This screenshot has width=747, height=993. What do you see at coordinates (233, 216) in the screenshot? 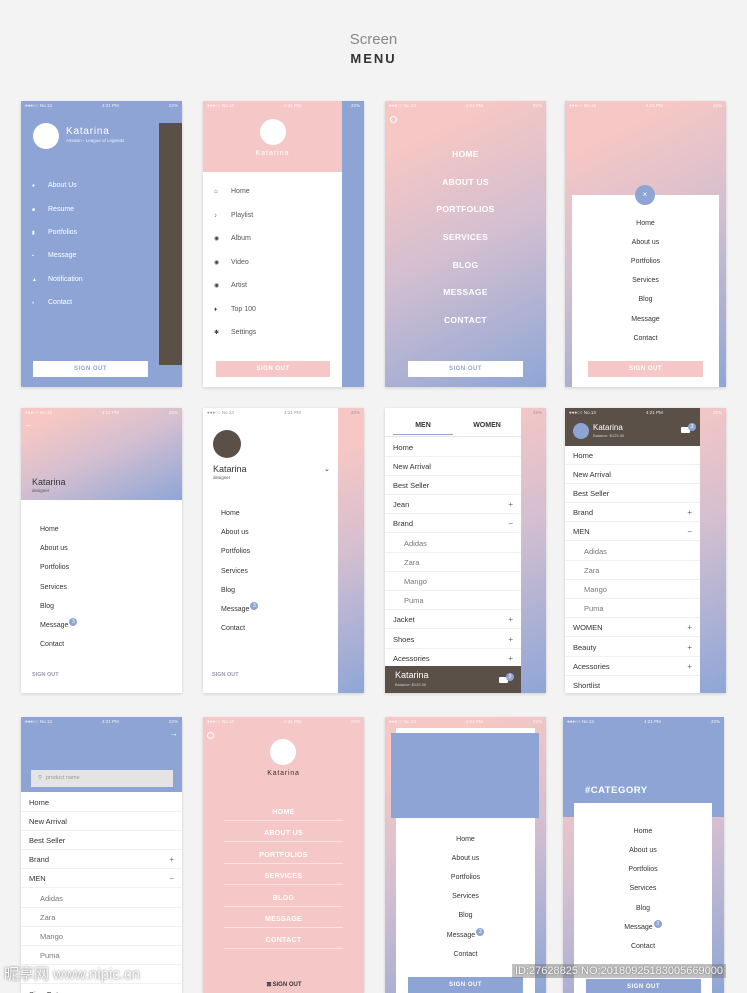
I see `menu-item-playlist: ♪ Playlist` at bounding box center [233, 216].